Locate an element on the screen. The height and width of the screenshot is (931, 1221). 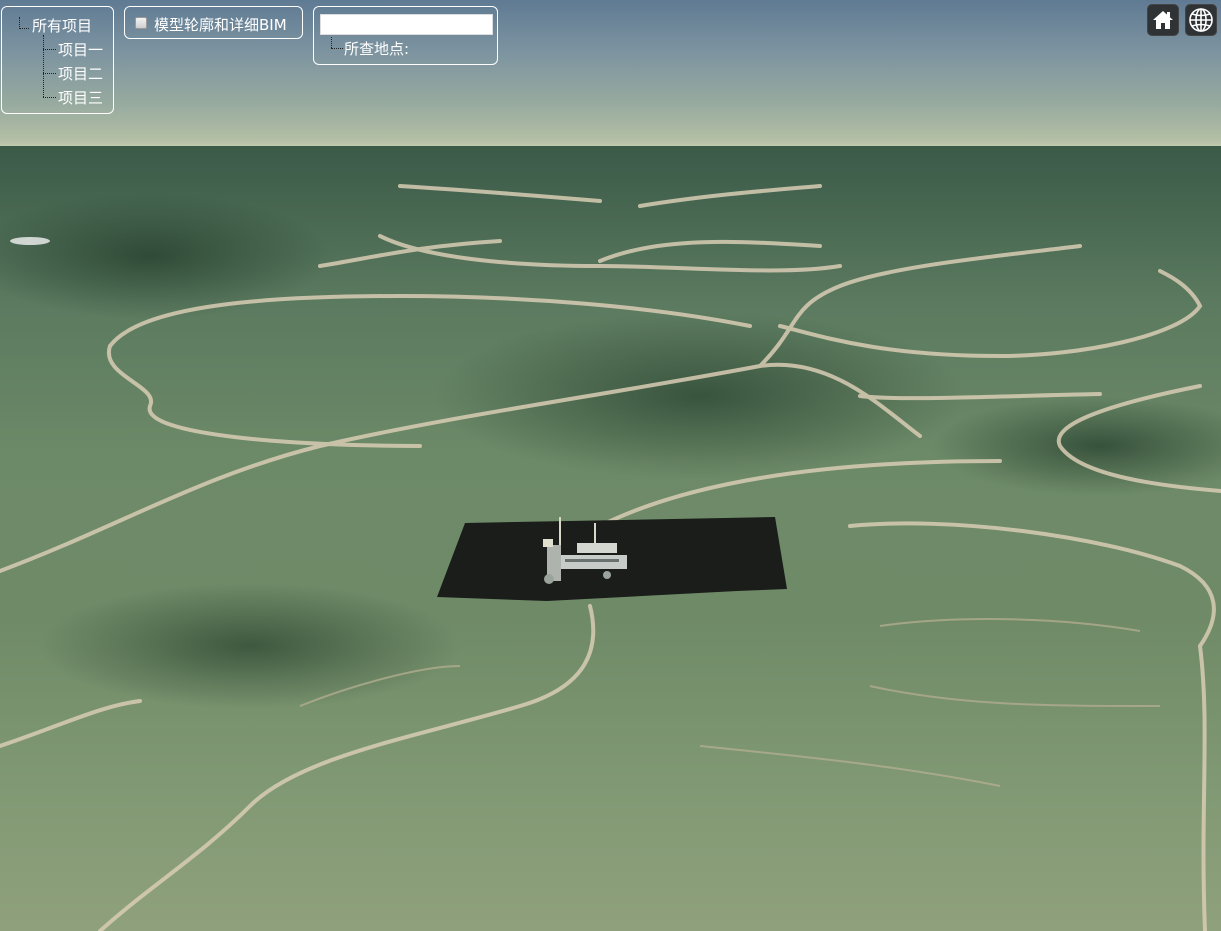
bim-detail-label: 模型轮廓和详细BIM is located at coordinates (220, 24).